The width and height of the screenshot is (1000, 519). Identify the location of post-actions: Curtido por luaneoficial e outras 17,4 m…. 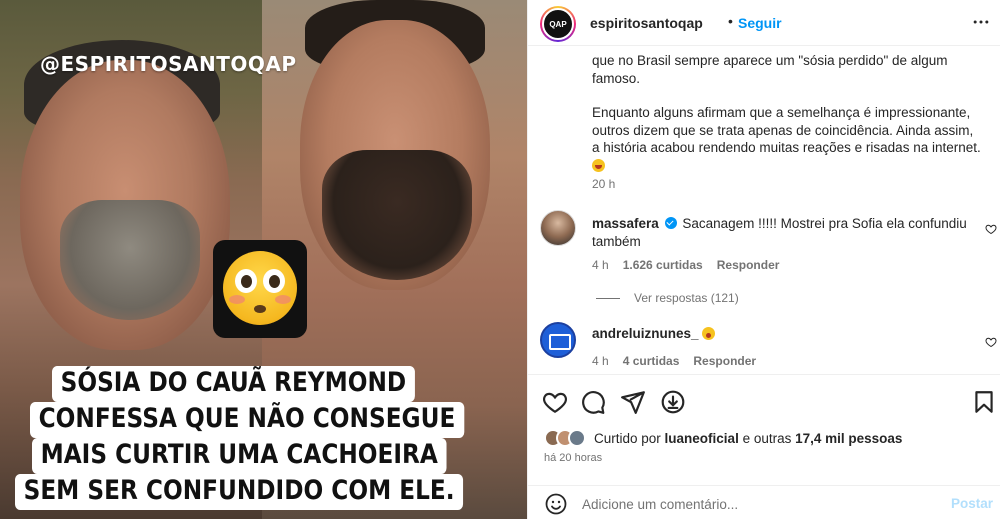
(764, 446).